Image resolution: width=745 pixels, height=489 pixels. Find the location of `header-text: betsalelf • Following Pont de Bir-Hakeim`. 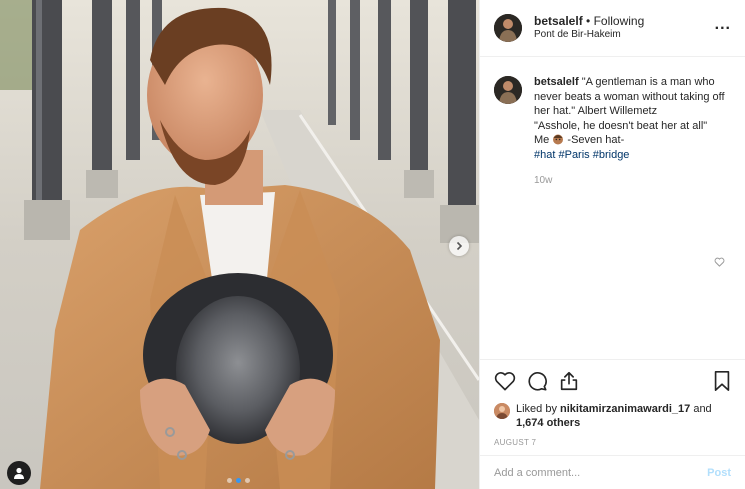

header-text: betsalelf • Following Pont de Bir-Hakeim is located at coordinates (624, 28).